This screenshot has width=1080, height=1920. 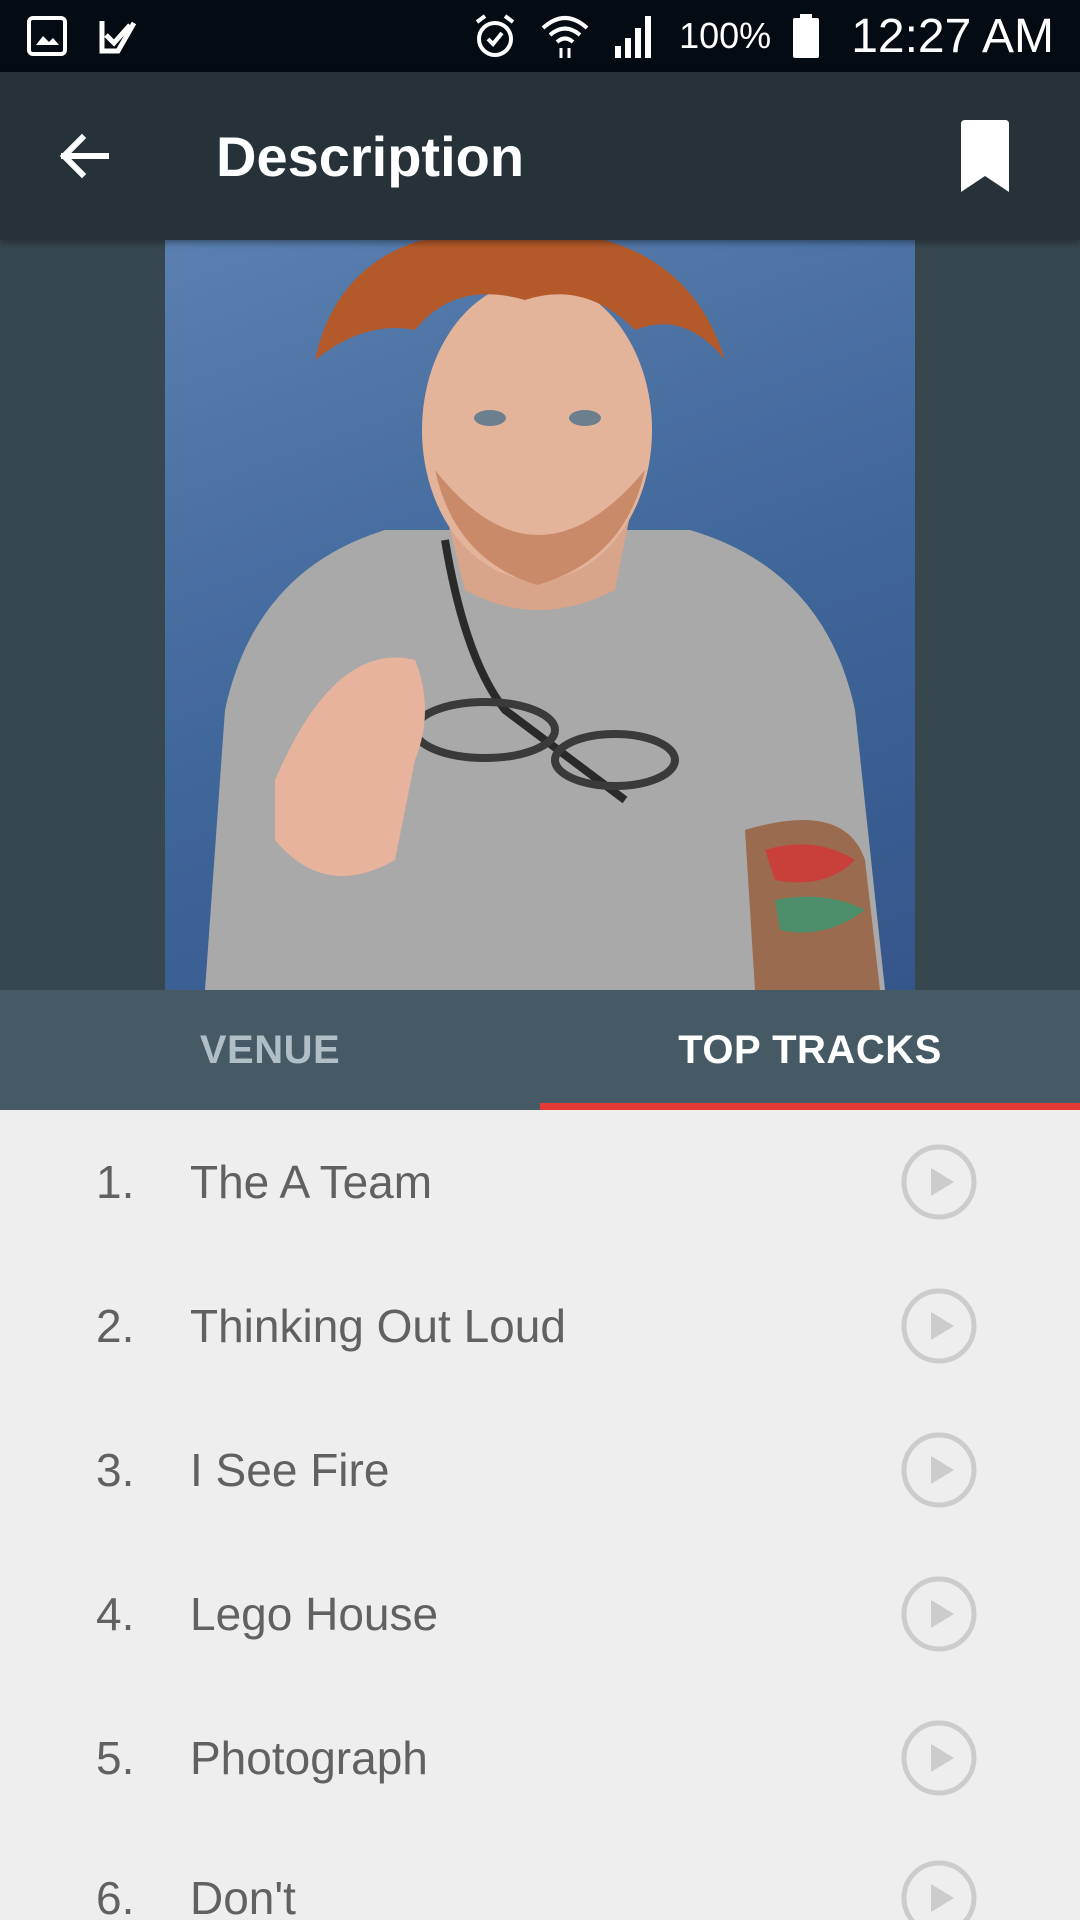 I want to click on tab-bar: VENUE TOP TRACKS, so click(x=540, y=1050).